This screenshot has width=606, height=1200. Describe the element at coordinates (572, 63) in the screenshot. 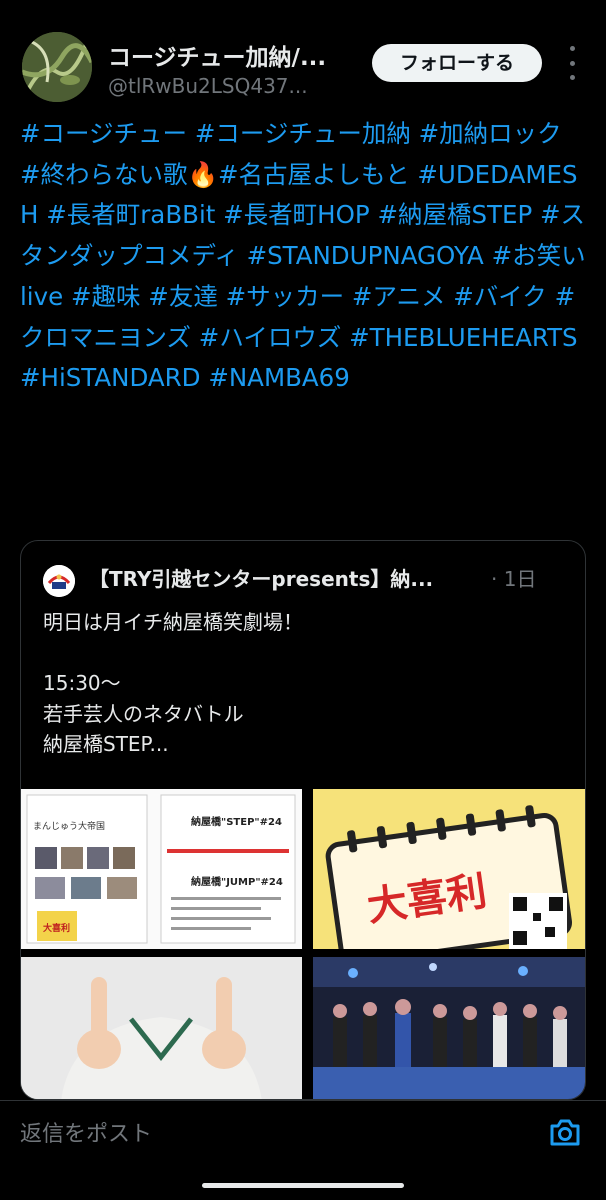

I see `vertical-ellipsis-icon` at that location.